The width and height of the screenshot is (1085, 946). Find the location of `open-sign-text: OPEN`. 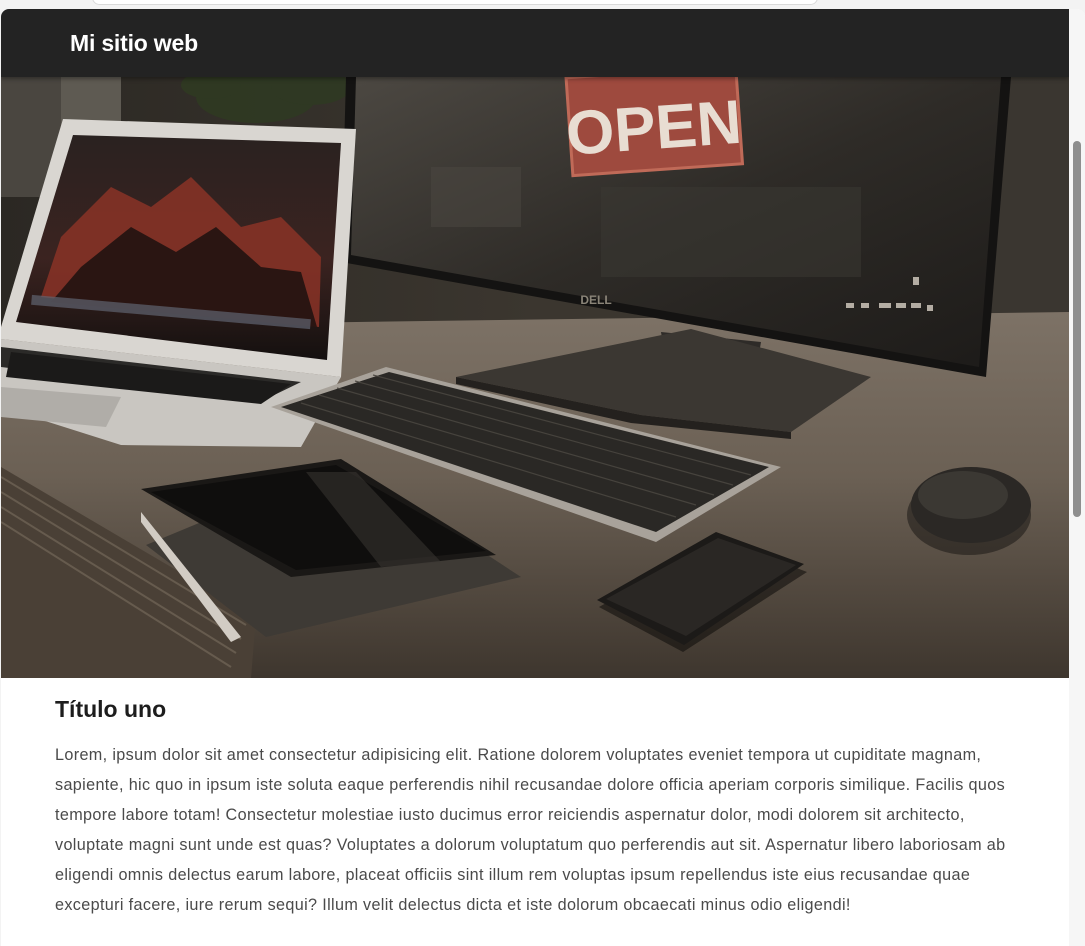

open-sign-text: OPEN is located at coordinates (654, 128).